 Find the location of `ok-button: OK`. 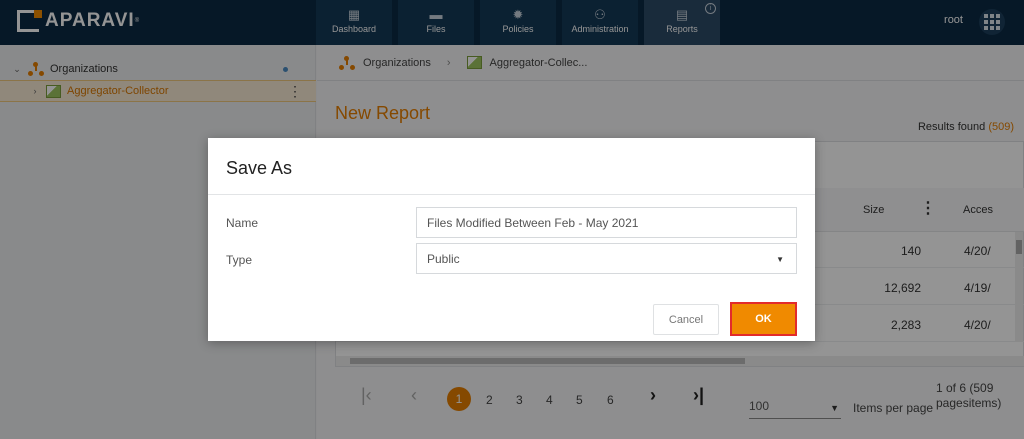

ok-button: OK is located at coordinates (763, 319).